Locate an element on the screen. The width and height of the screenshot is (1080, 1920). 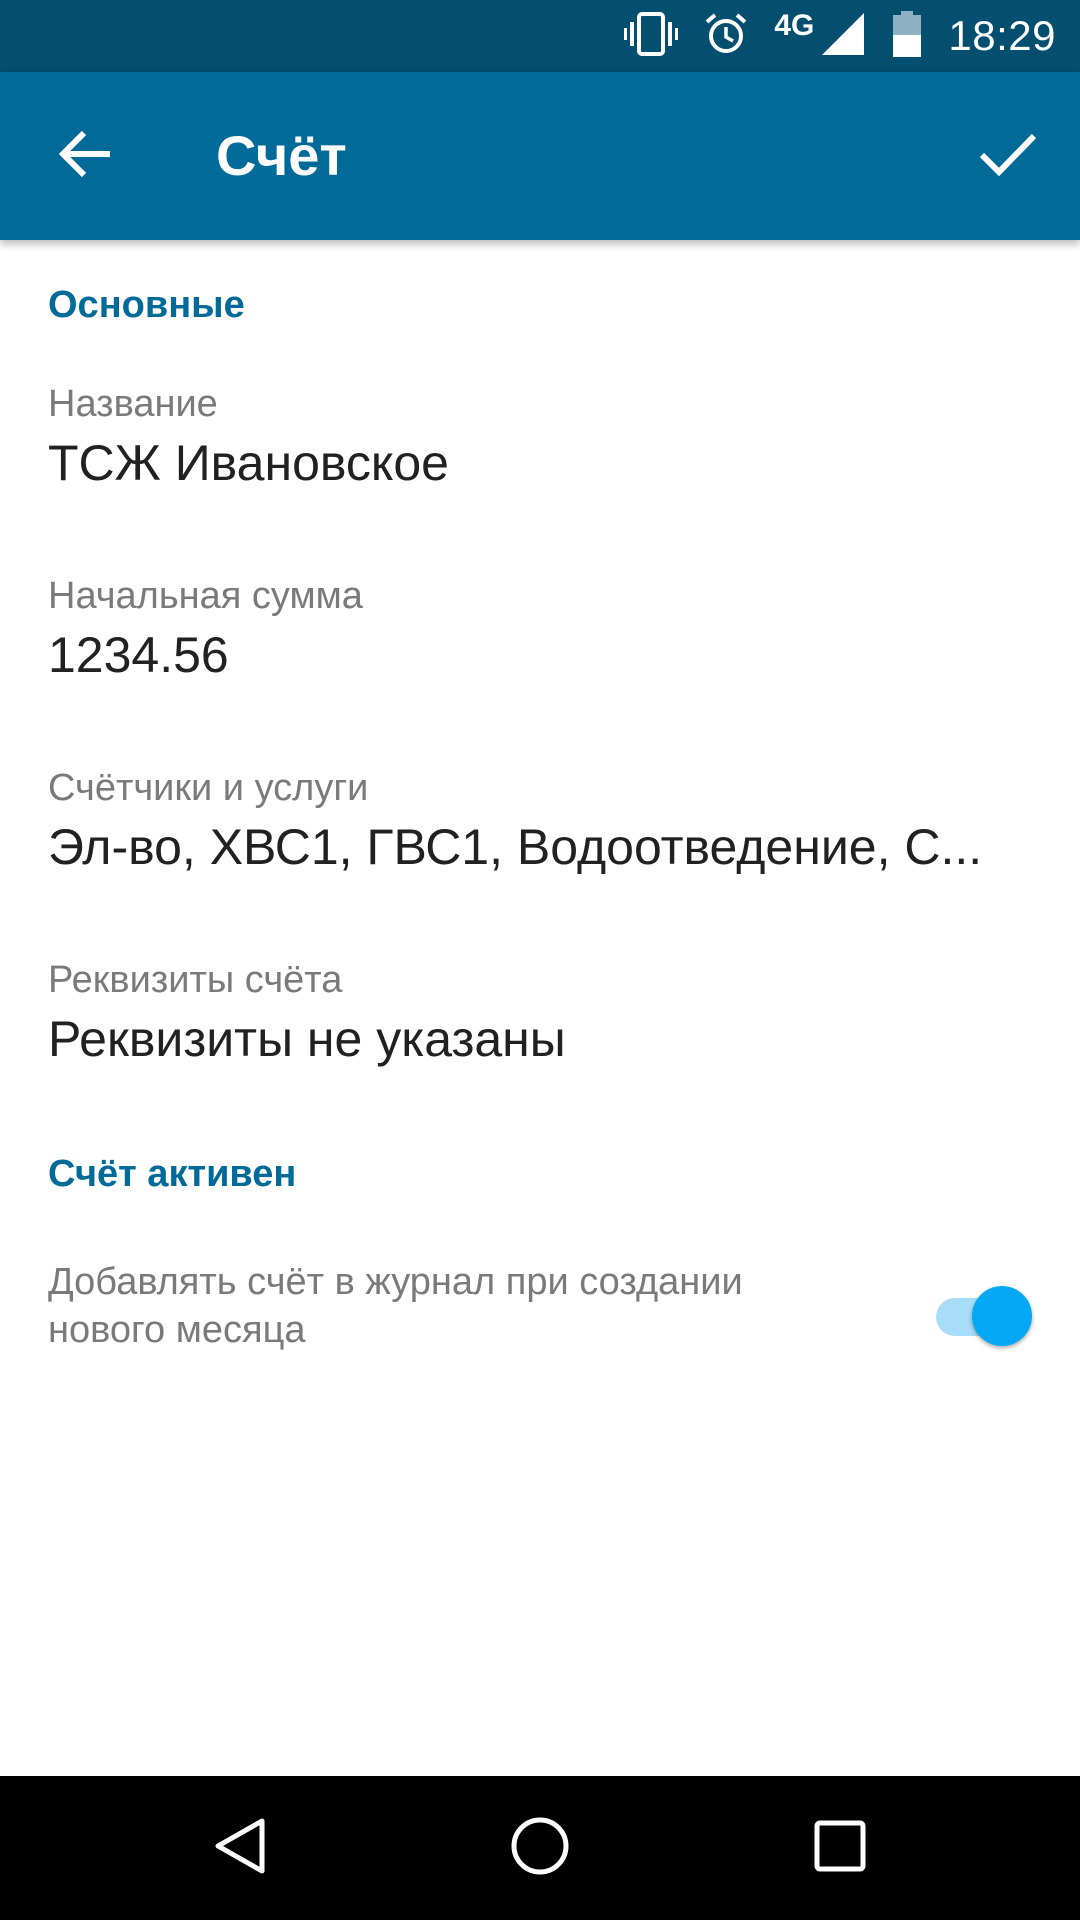
app-bar: Счёт is located at coordinates (540, 156).